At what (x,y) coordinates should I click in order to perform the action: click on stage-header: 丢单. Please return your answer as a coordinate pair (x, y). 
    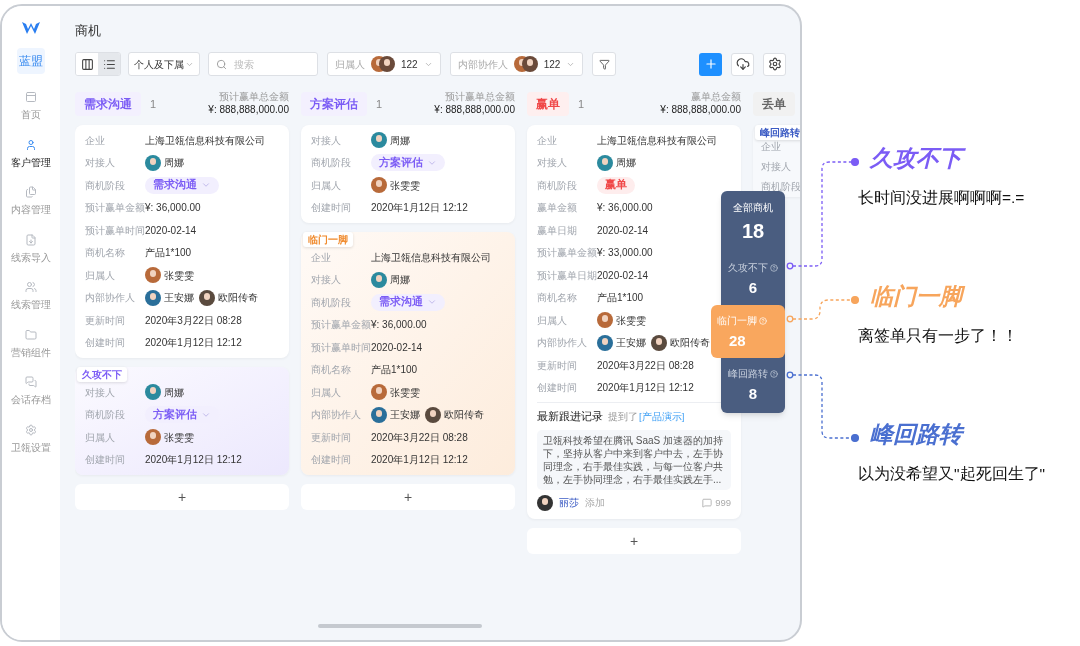
    Looking at the image, I should click on (774, 104).